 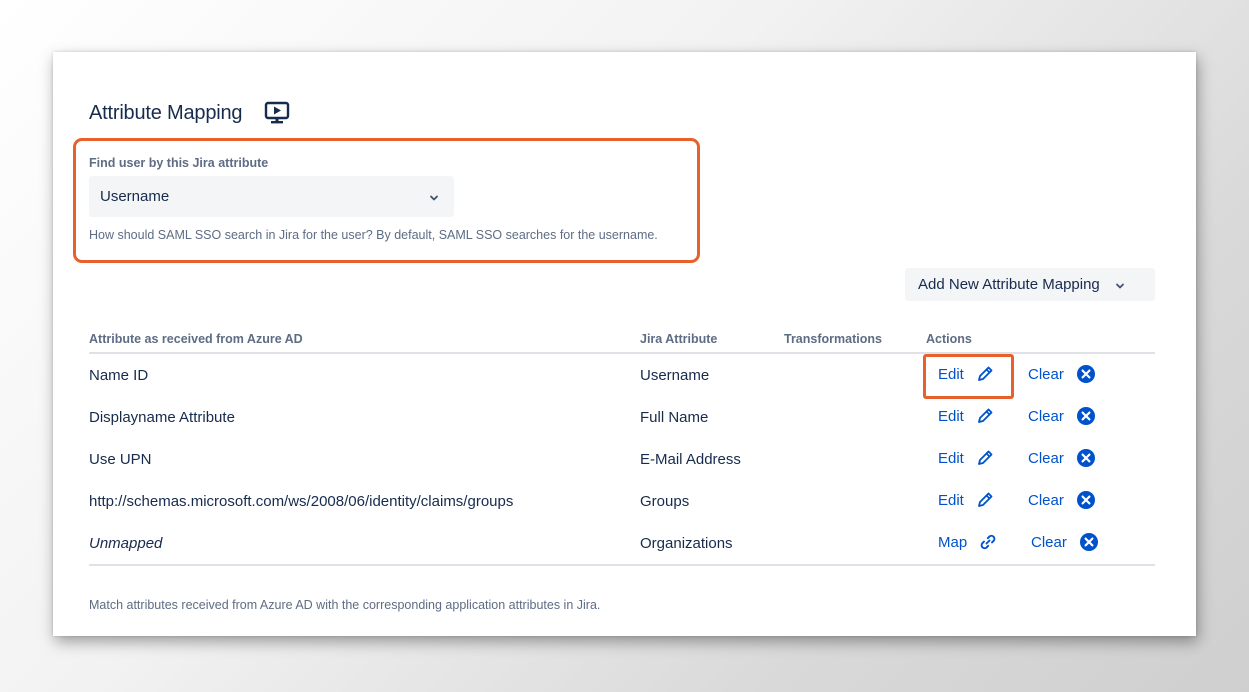 I want to click on edit-highlight, so click(x=968, y=376).